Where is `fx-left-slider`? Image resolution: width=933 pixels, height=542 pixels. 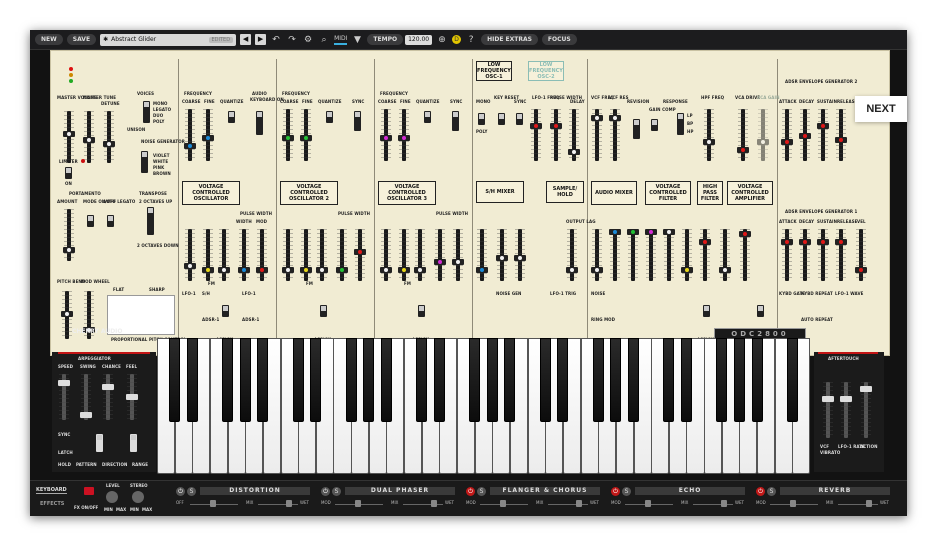 fx-left-slider is located at coordinates (503, 503).